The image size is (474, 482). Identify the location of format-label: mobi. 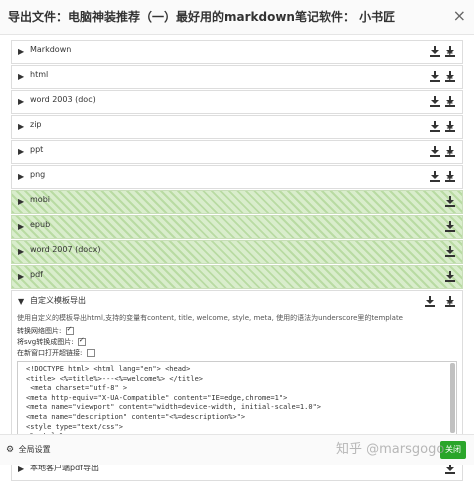
(40, 199).